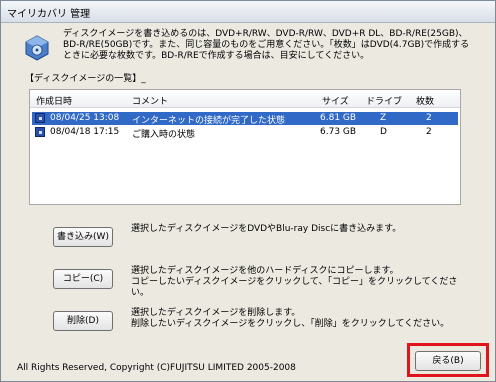  I want to click on table-row: 08/04/18 17:15 ご購入時の状態 6.73 GB D 2, so click(245, 133).